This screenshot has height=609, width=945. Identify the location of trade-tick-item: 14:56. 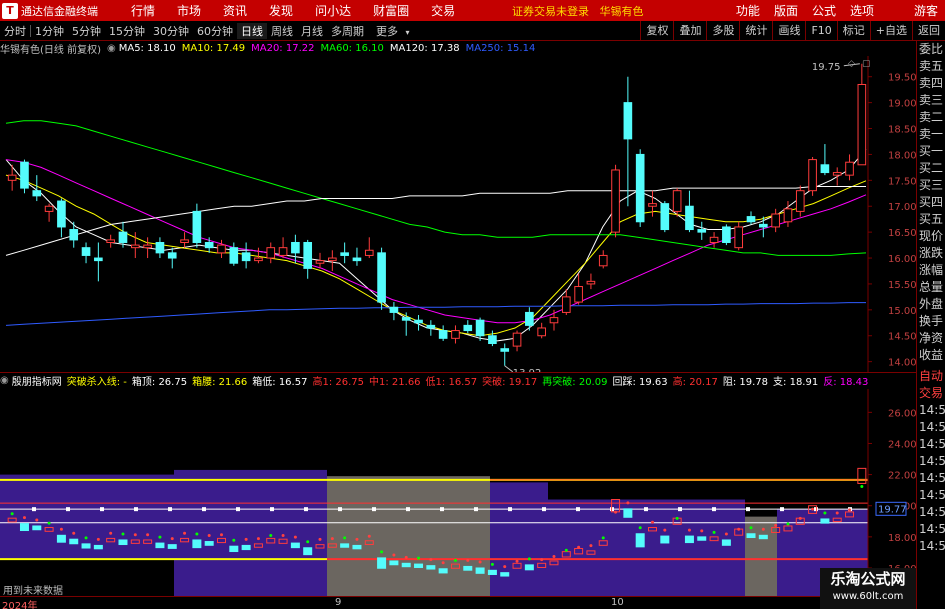
(932, 461).